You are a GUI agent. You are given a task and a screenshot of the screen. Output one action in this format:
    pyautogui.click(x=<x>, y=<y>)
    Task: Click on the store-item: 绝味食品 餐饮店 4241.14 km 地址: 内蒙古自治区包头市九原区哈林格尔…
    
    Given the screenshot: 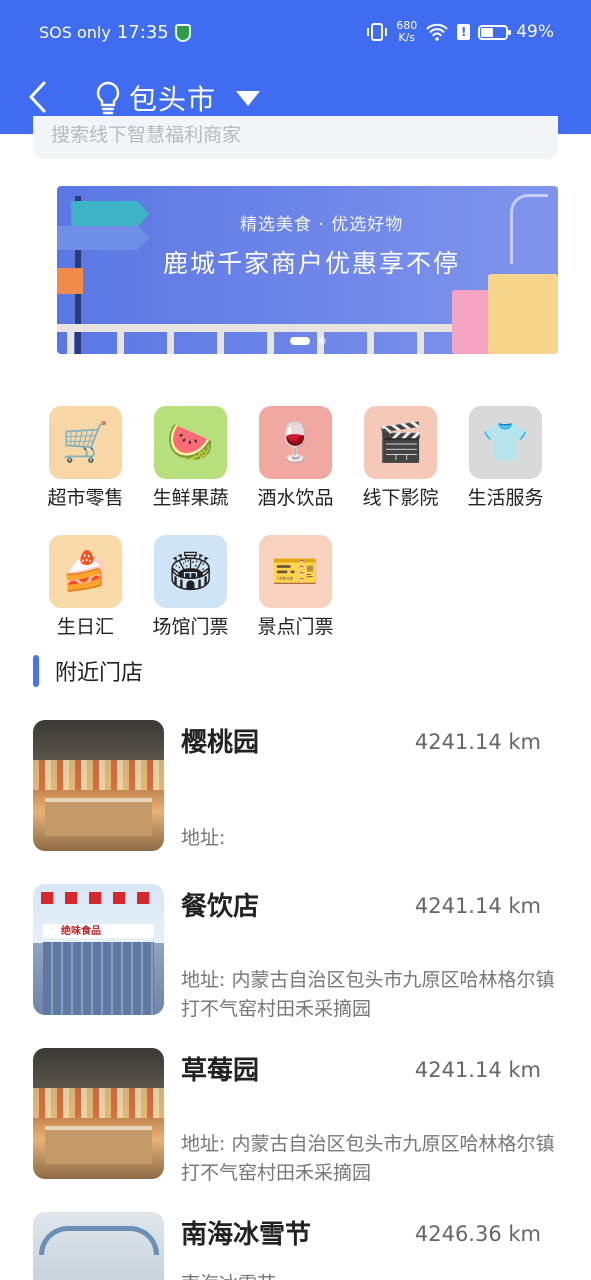 What is the action you would take?
    pyautogui.click(x=295, y=952)
    